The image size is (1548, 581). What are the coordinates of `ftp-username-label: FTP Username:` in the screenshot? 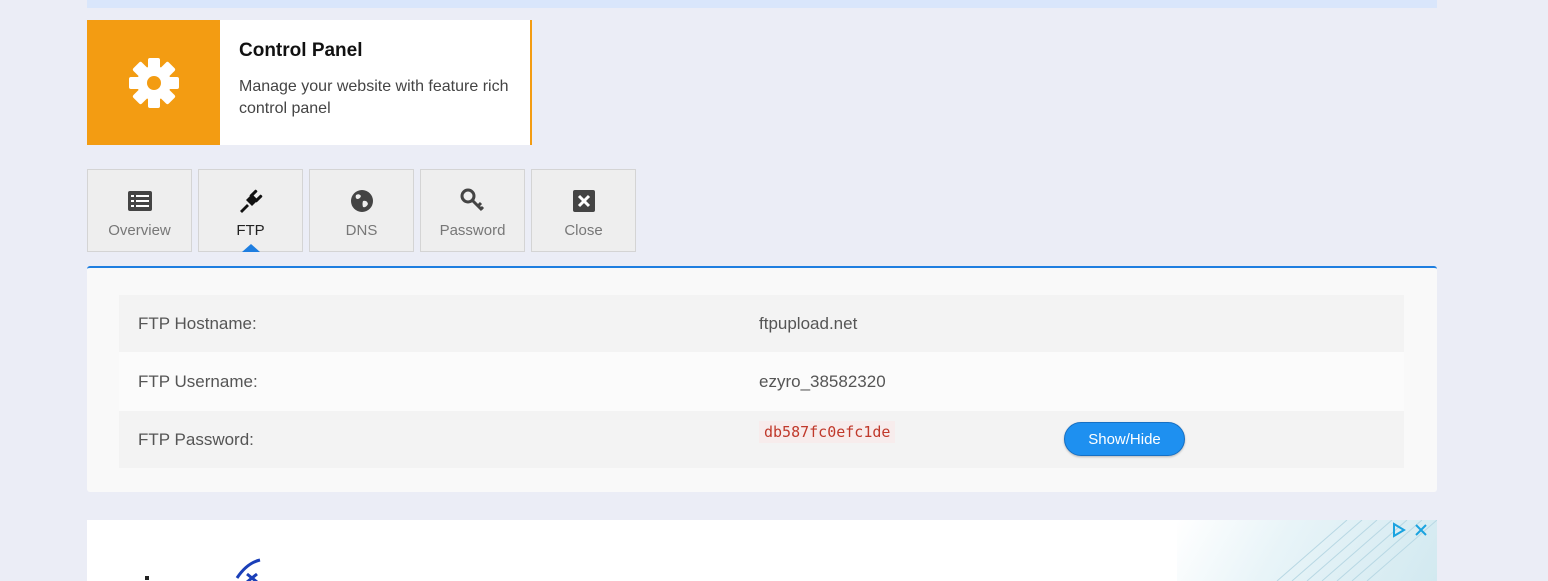 It's located at (198, 381).